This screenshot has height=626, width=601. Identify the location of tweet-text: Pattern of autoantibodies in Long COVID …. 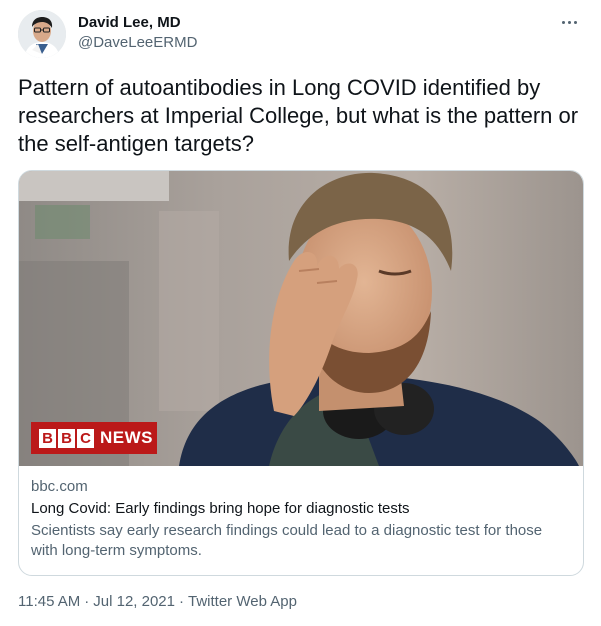
(298, 115).